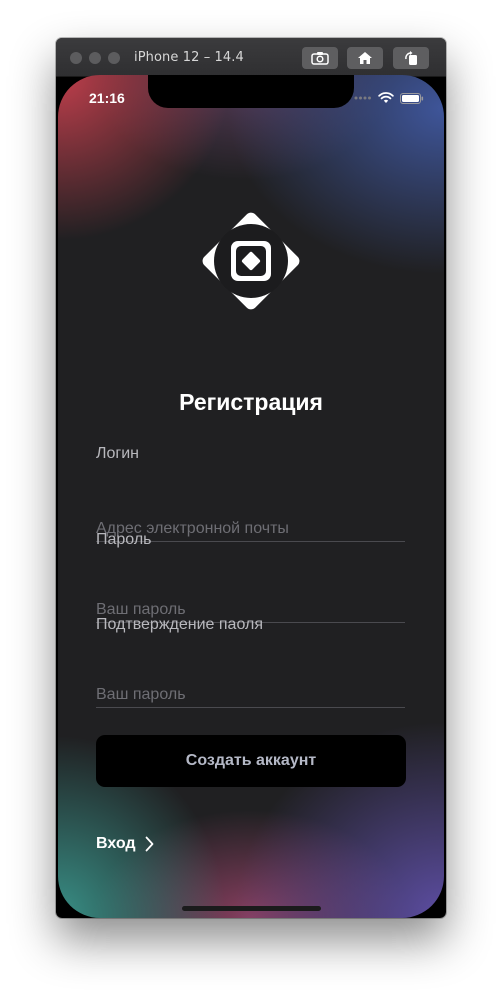 The image size is (502, 993). Describe the element at coordinates (251, 57) in the screenshot. I see `simulator-titlebar: iPhone 12 – 14.4` at that location.